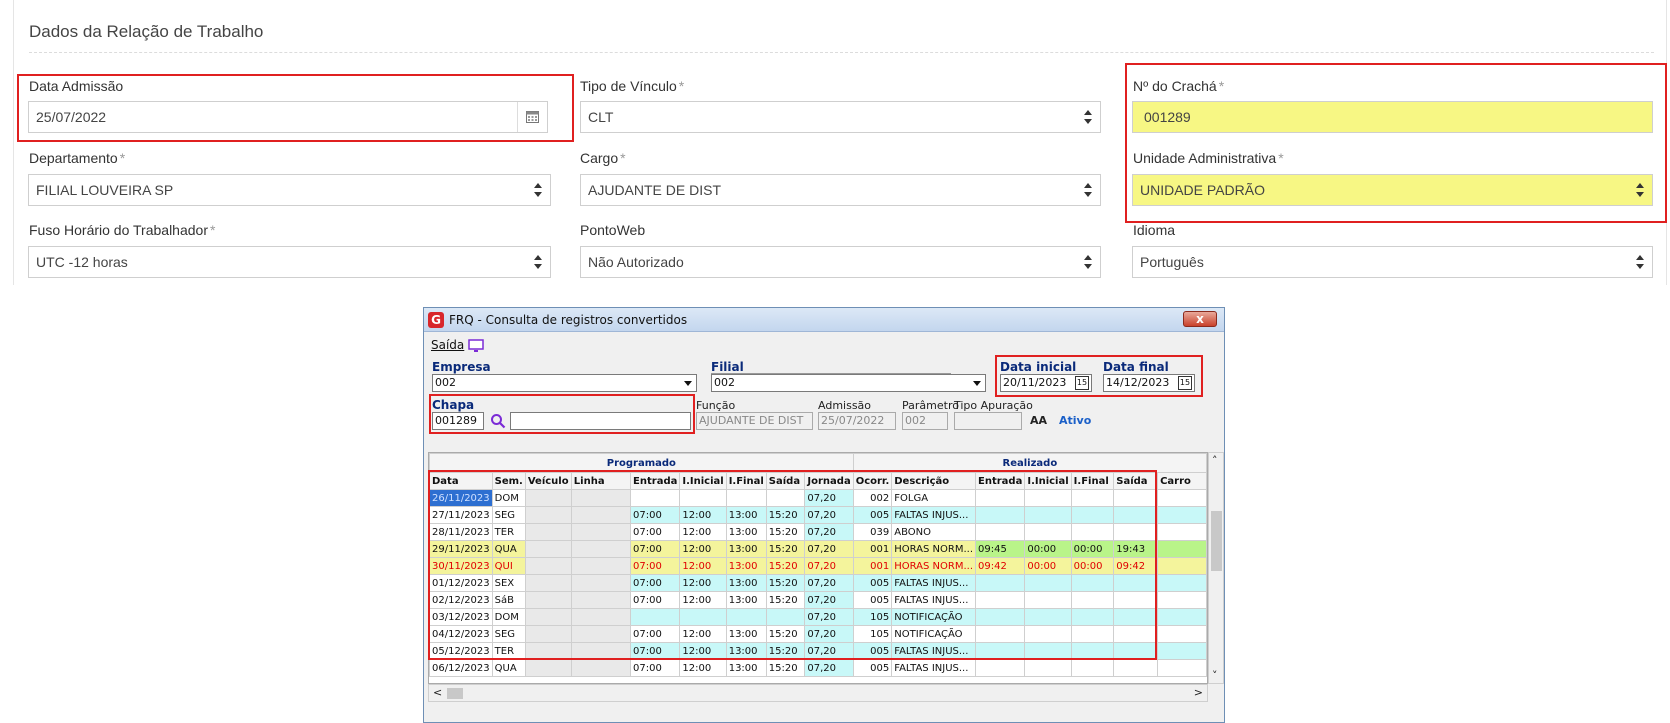  I want to click on table-cell: 30/11/2023, so click(461, 566).